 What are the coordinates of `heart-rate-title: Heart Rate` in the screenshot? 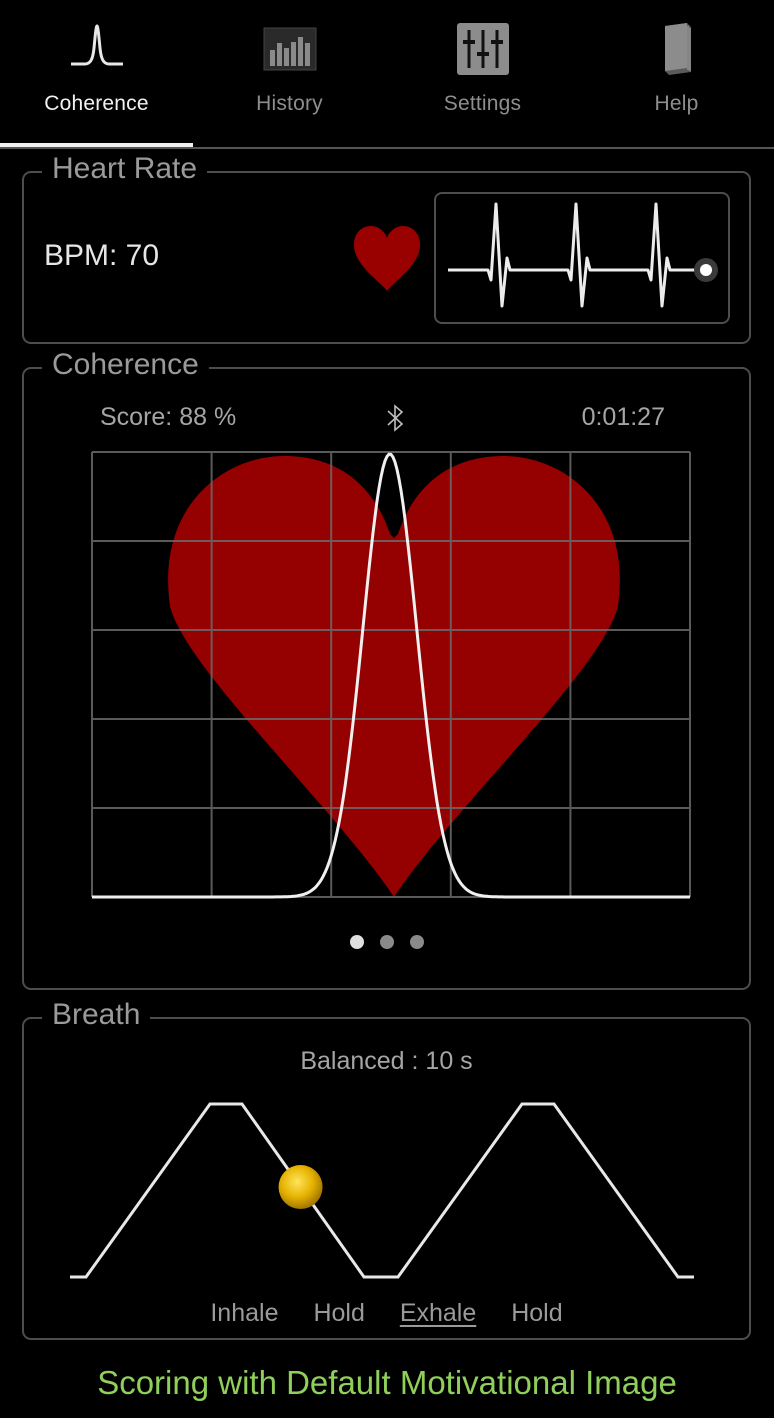 It's located at (125, 169).